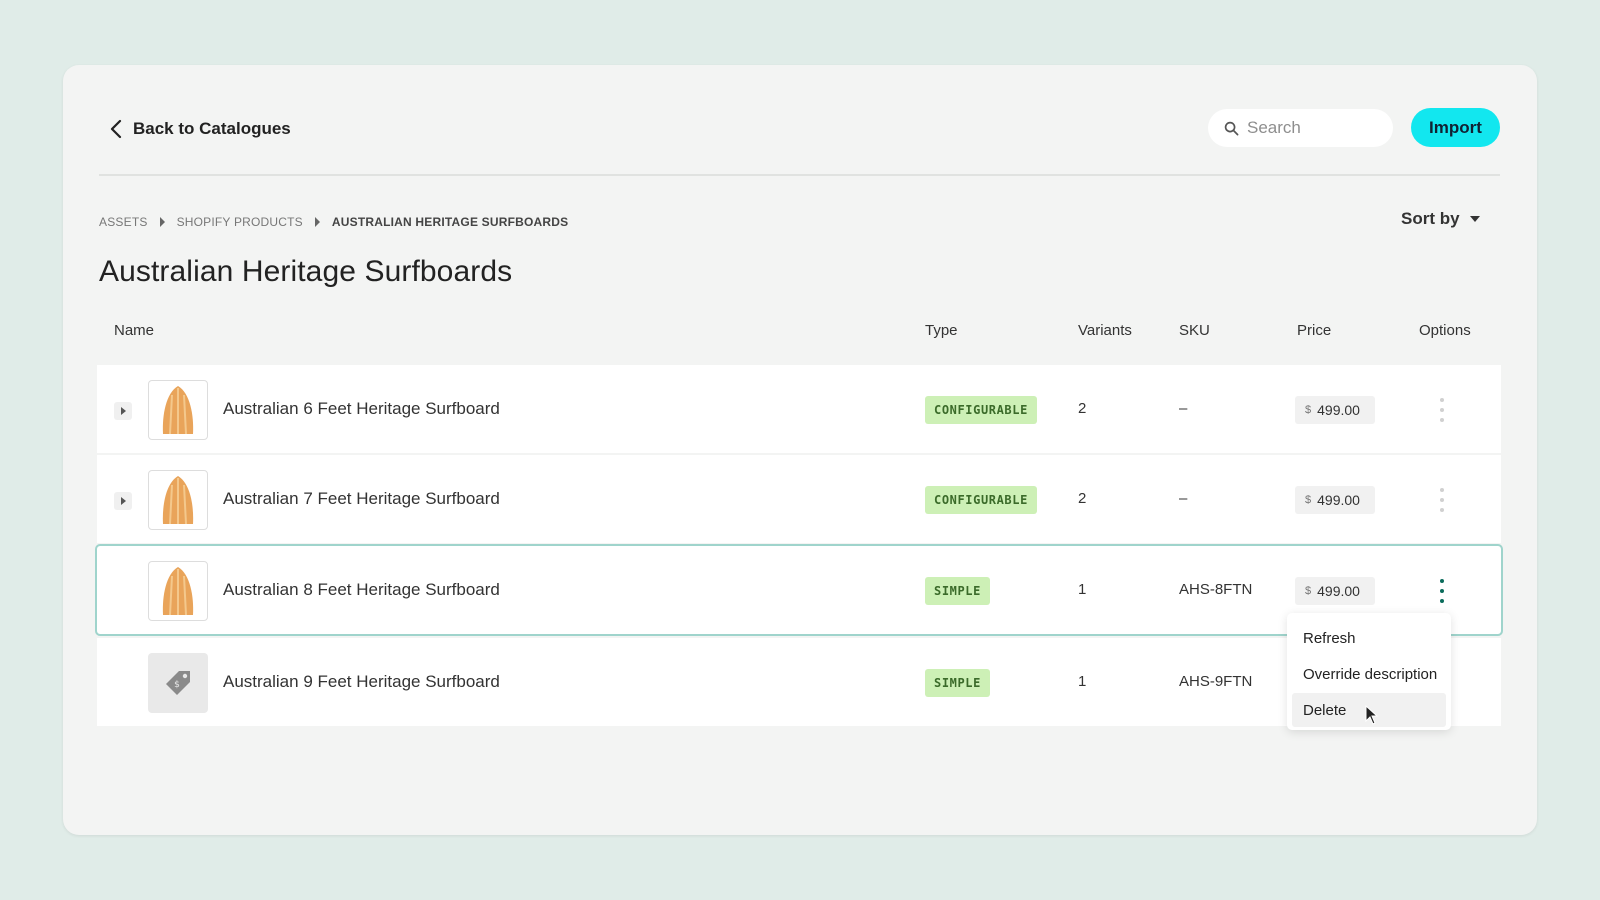 Image resolution: width=1600 pixels, height=900 pixels. I want to click on sort-by-dropdown: Sort by, so click(1440, 219).